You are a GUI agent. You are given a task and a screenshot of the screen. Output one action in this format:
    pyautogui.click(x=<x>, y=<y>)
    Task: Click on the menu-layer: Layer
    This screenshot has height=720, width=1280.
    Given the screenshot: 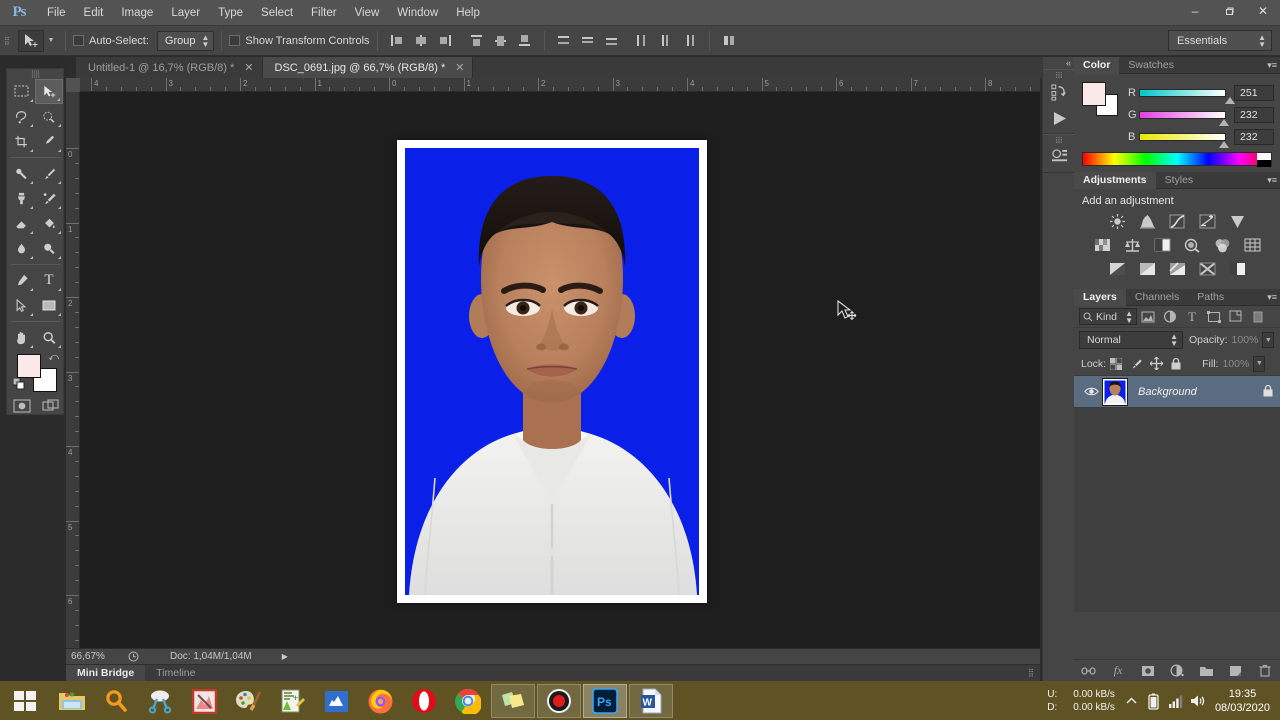 What is the action you would take?
    pyautogui.click(x=185, y=13)
    